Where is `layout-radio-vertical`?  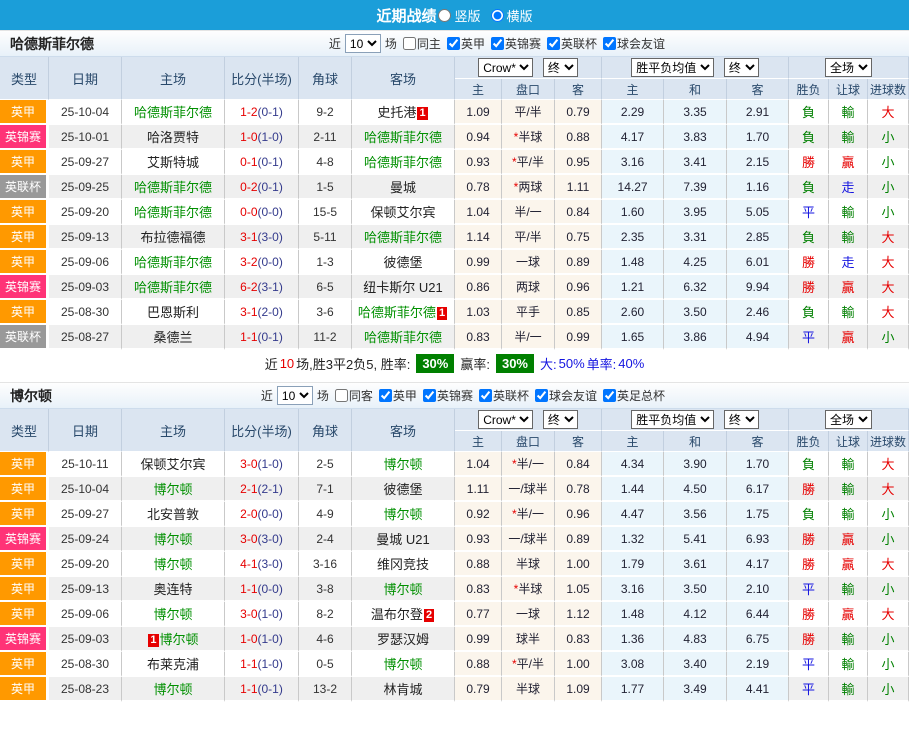 layout-radio-vertical is located at coordinates (445, 15).